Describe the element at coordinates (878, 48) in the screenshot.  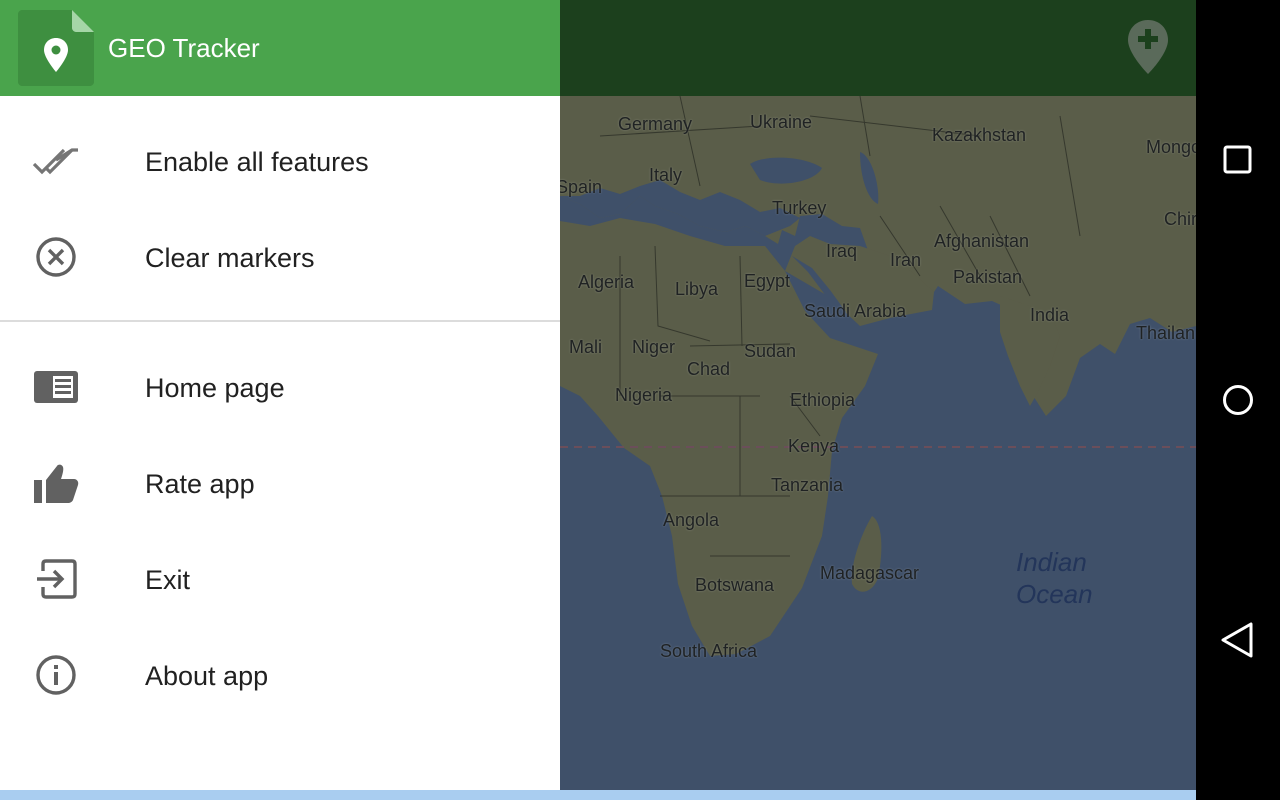
I see `map-toolbar` at that location.